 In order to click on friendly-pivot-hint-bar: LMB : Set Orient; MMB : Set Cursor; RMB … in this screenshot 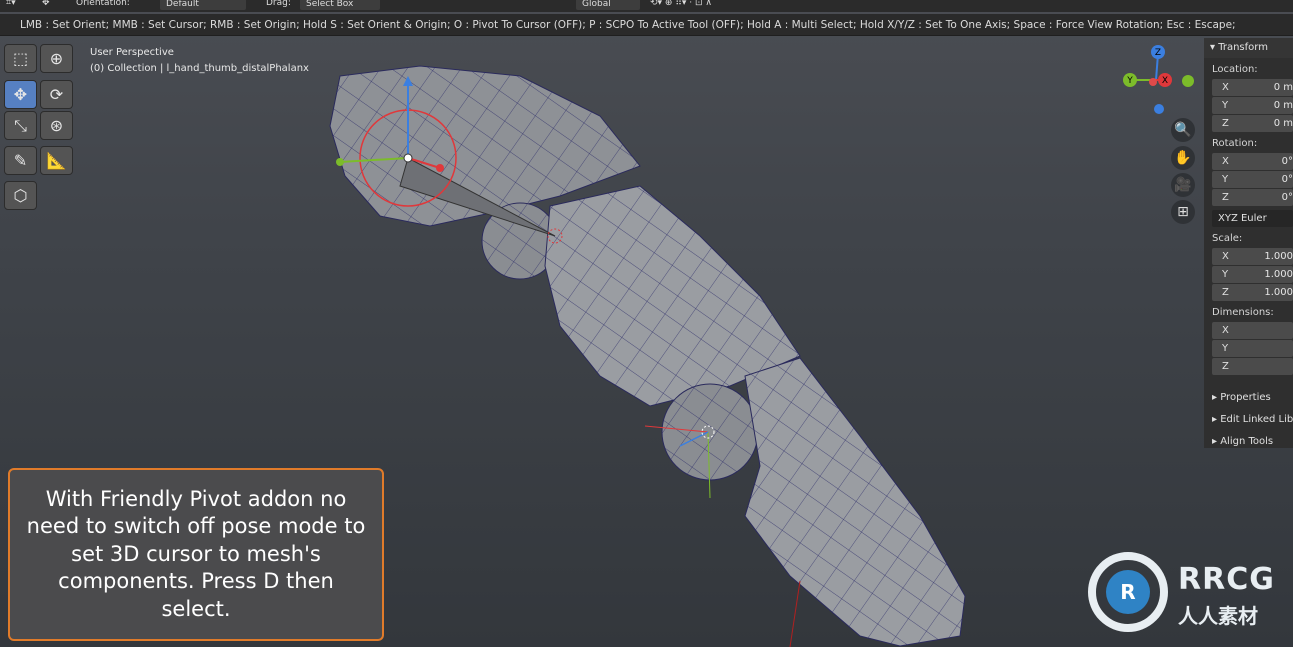, I will do `click(646, 25)`.